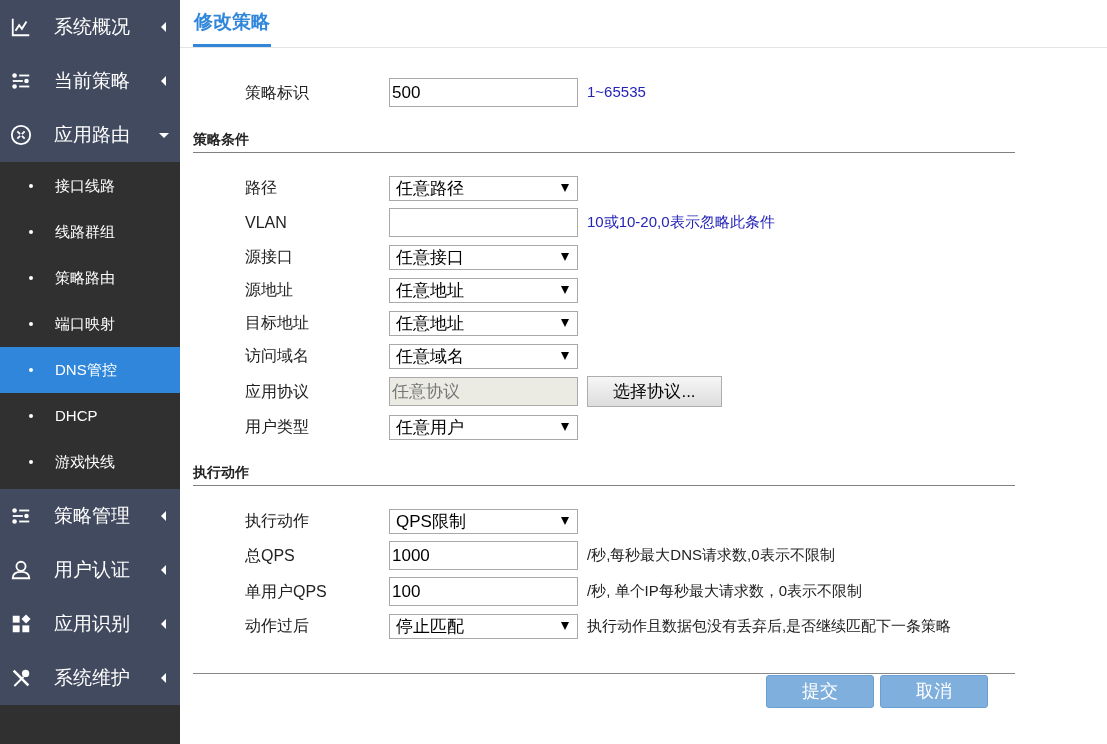 The width and height of the screenshot is (1107, 744). What do you see at coordinates (277, 626) in the screenshot?
I see `field-label: 动作过后` at bounding box center [277, 626].